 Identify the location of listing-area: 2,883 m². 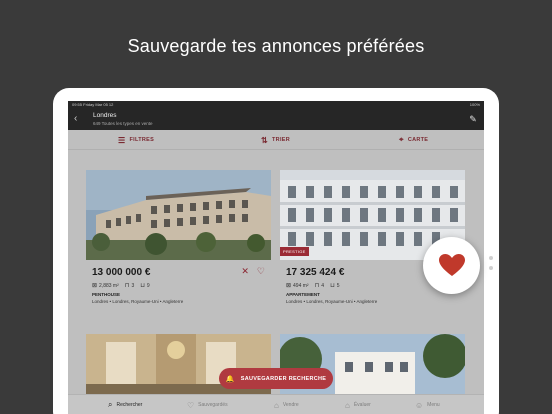
(109, 285).